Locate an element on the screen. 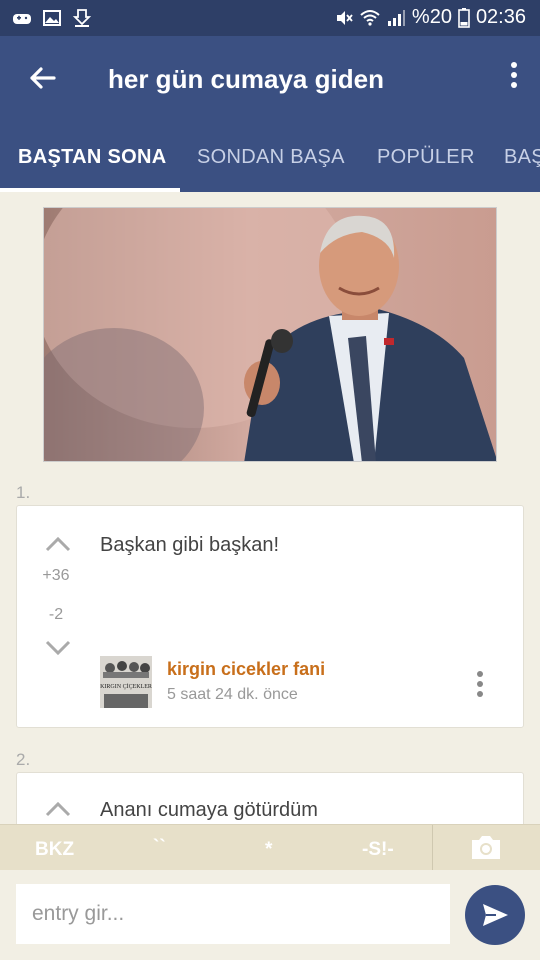  upvote-count: +36 is located at coordinates (56, 575).